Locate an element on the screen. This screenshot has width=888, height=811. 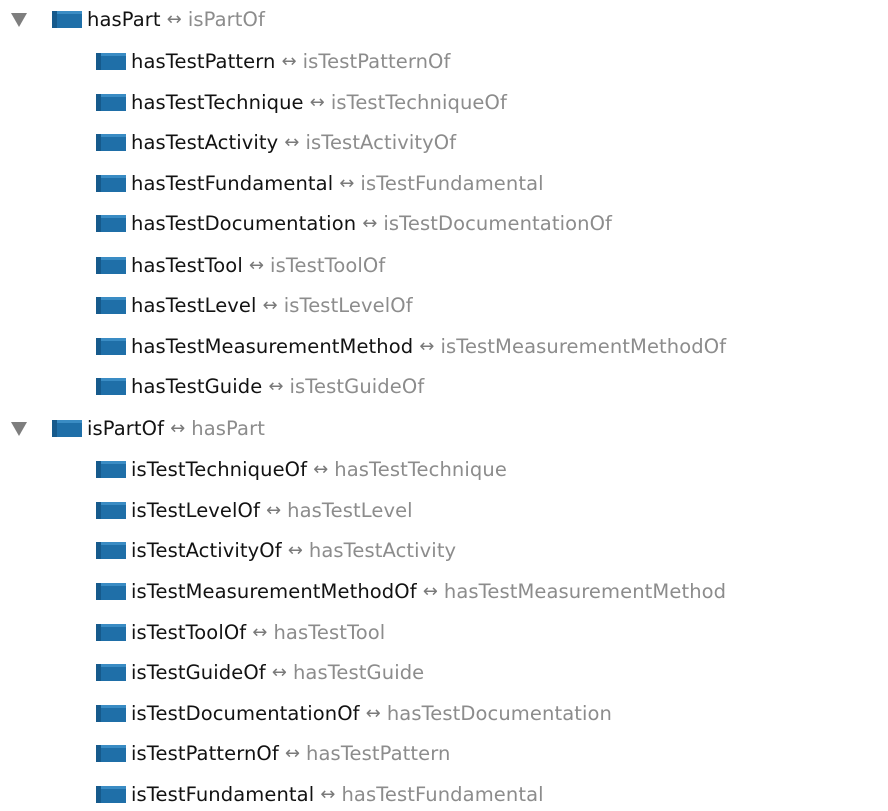
inverse-property-name: hasTestDocumentation is located at coordinates (499, 713).